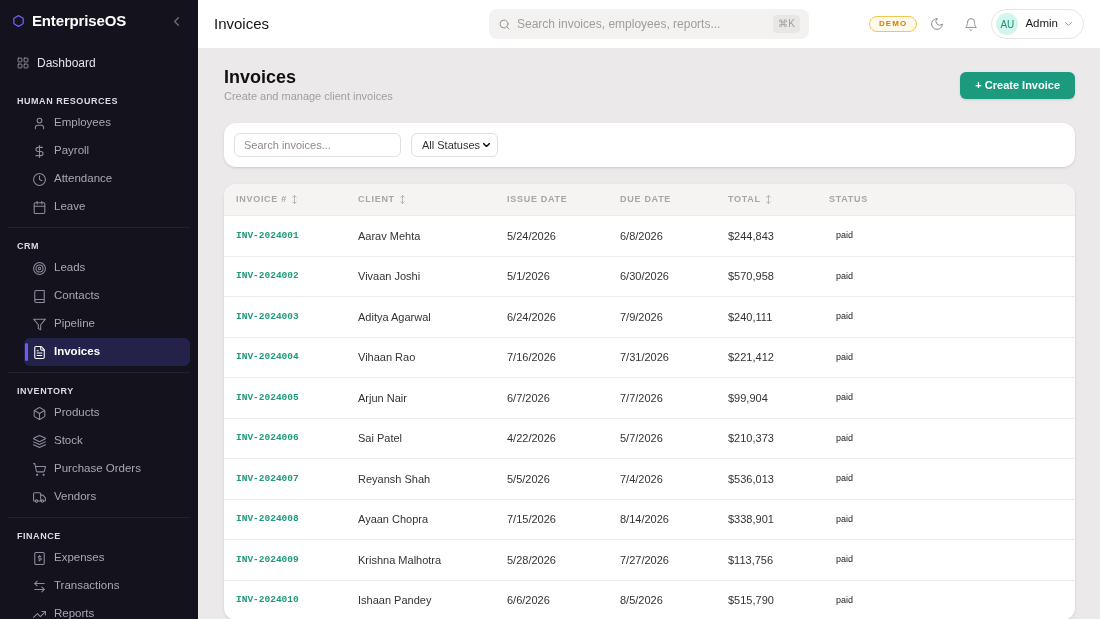  What do you see at coordinates (99, 63) in the screenshot?
I see `nav-item: Dashboard` at bounding box center [99, 63].